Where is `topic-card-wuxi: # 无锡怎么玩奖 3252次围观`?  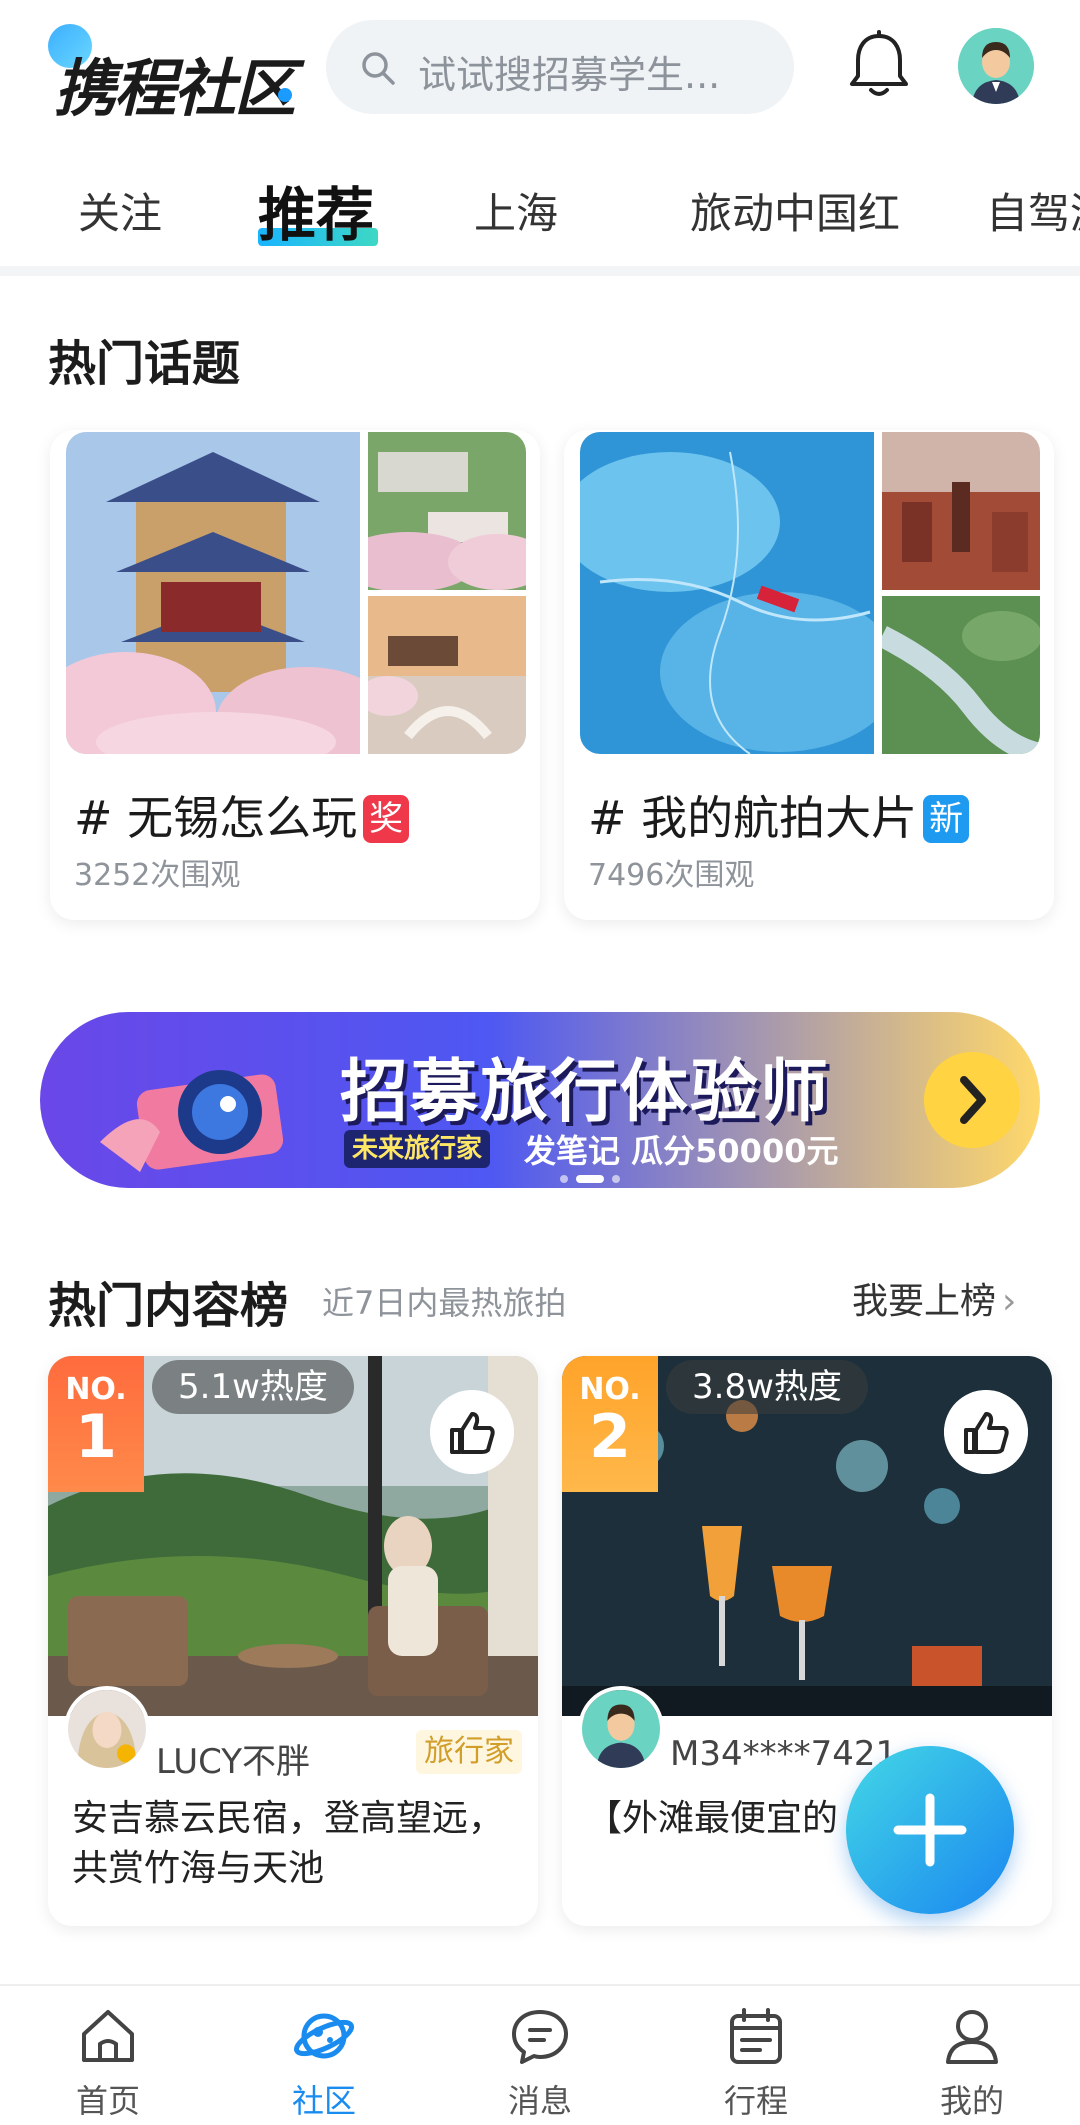 topic-card-wuxi: # 无锡怎么玩奖 3252次围观 is located at coordinates (295, 675).